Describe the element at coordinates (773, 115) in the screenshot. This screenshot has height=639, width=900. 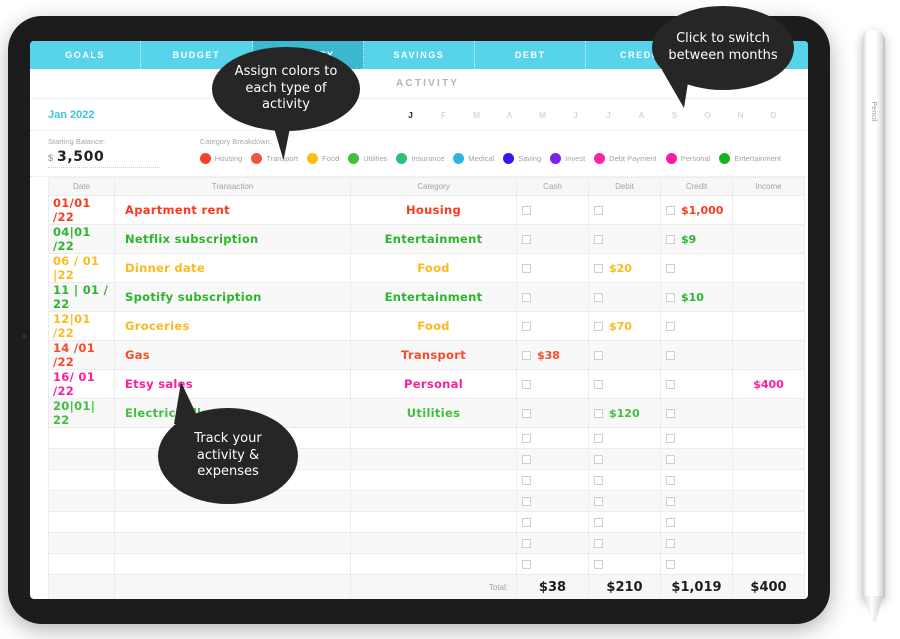
I see `month-button-11: D` at that location.